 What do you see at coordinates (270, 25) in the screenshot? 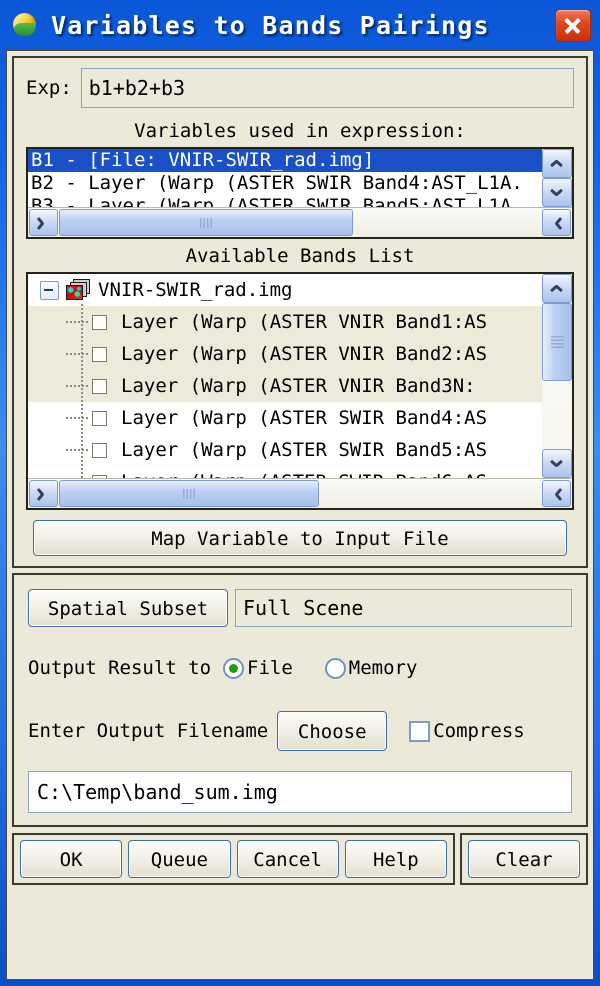
I see `window-title: Variables to Bands Pairings` at bounding box center [270, 25].